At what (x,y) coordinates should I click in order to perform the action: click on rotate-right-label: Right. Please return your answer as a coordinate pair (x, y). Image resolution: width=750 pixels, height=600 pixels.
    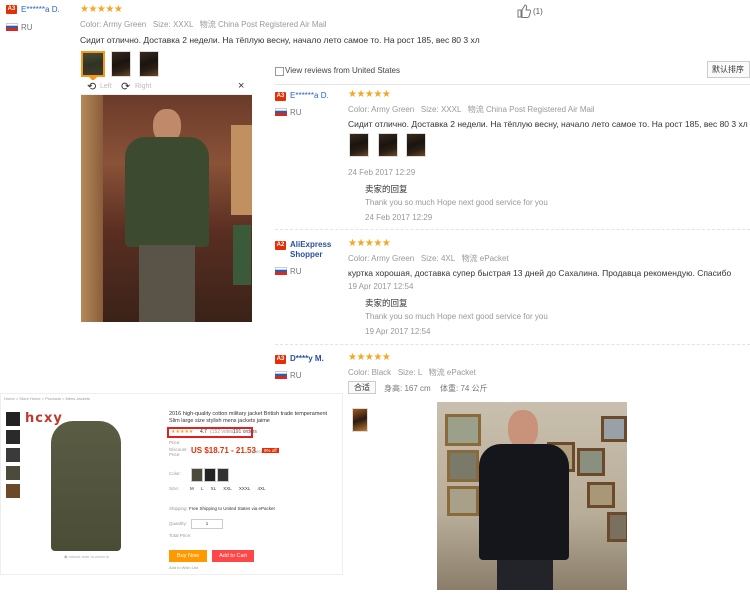
    Looking at the image, I should click on (143, 86).